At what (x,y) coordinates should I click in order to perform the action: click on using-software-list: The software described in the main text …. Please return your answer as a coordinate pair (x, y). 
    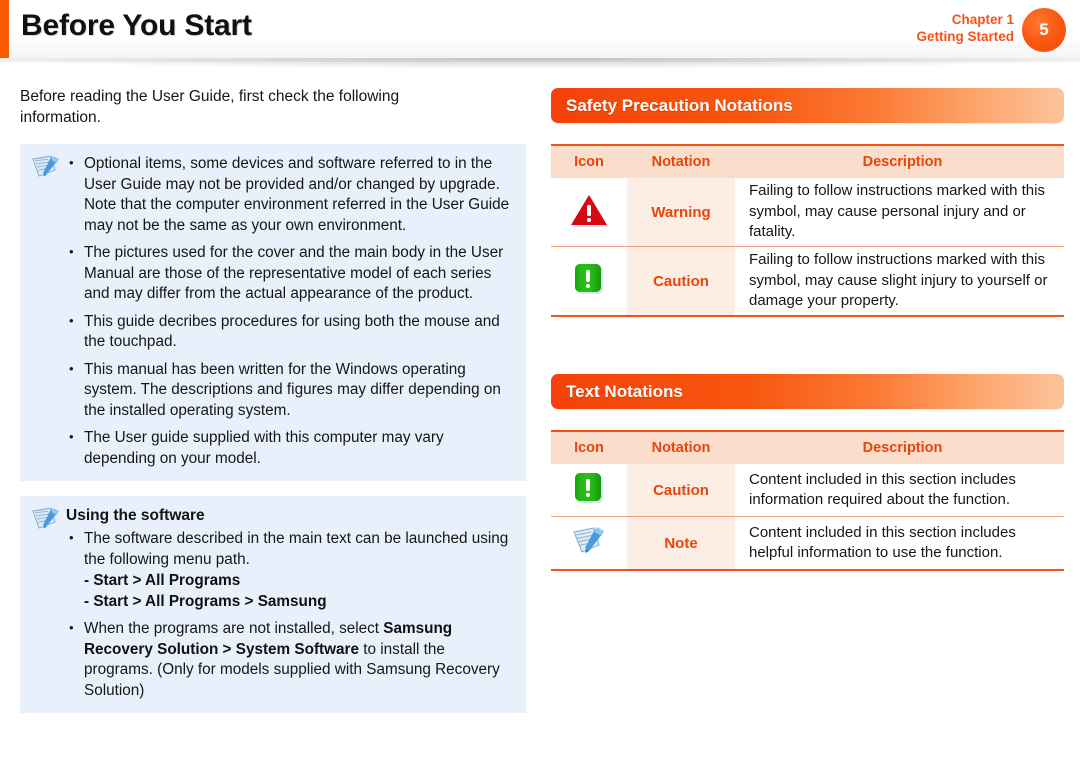
    Looking at the image, I should click on (289, 549).